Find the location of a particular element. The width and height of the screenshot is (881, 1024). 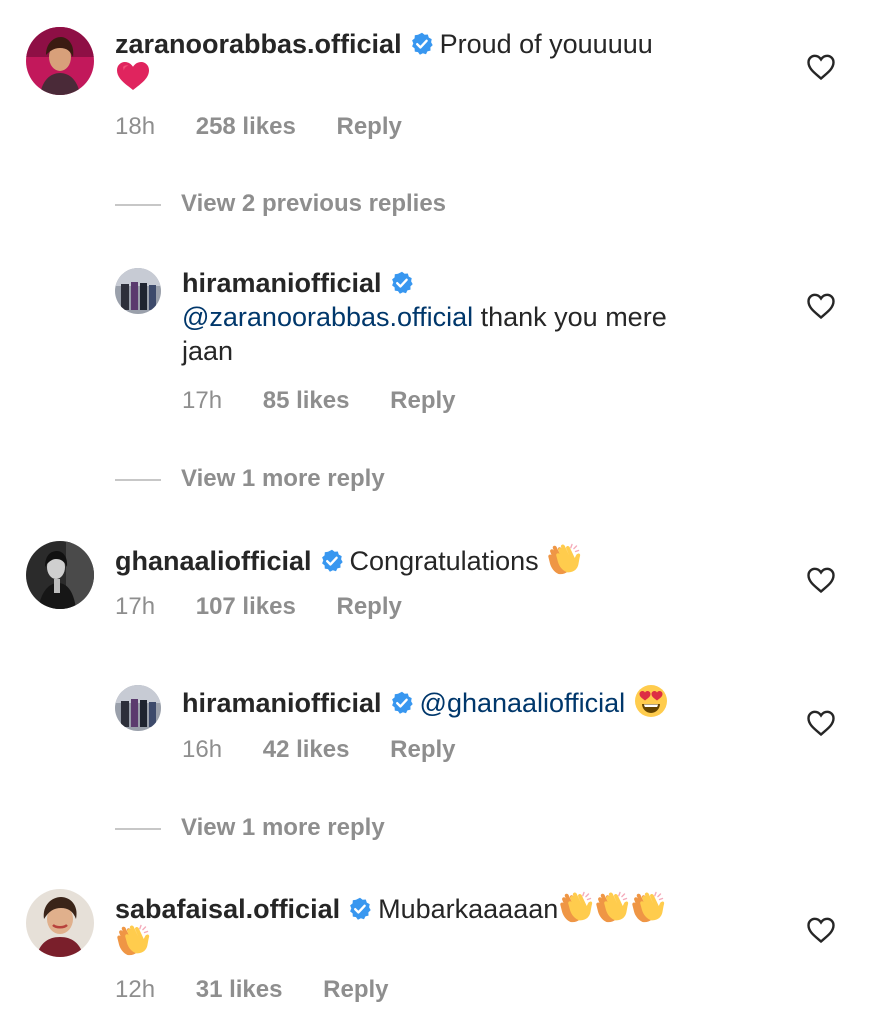

likes-count: 107 likes is located at coordinates (246, 607).